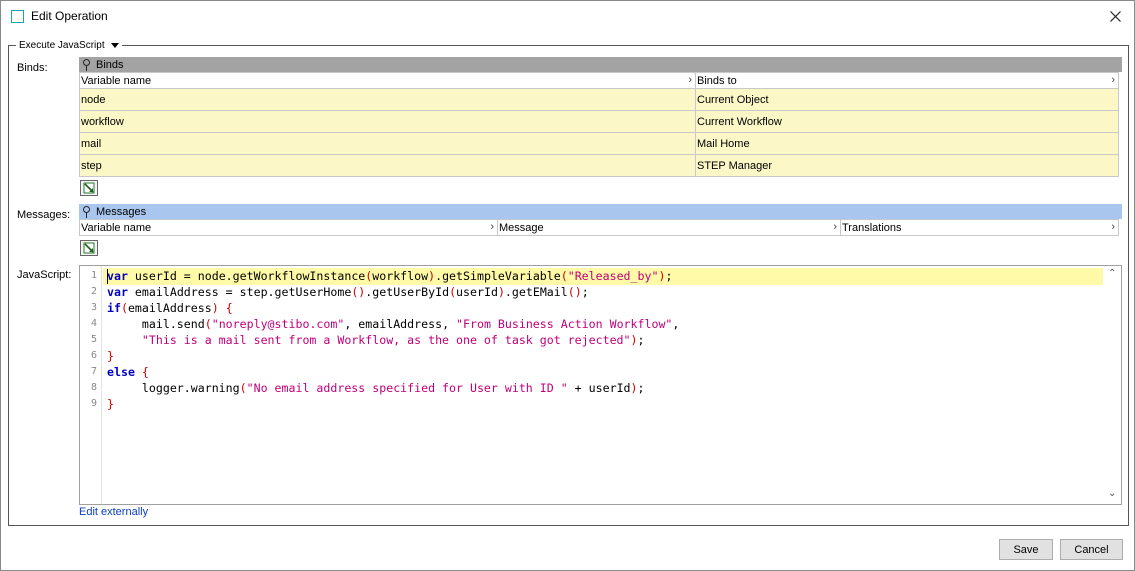  What do you see at coordinates (907, 166) in the screenshot?
I see `binds-to-cell: STEP Manager` at bounding box center [907, 166].